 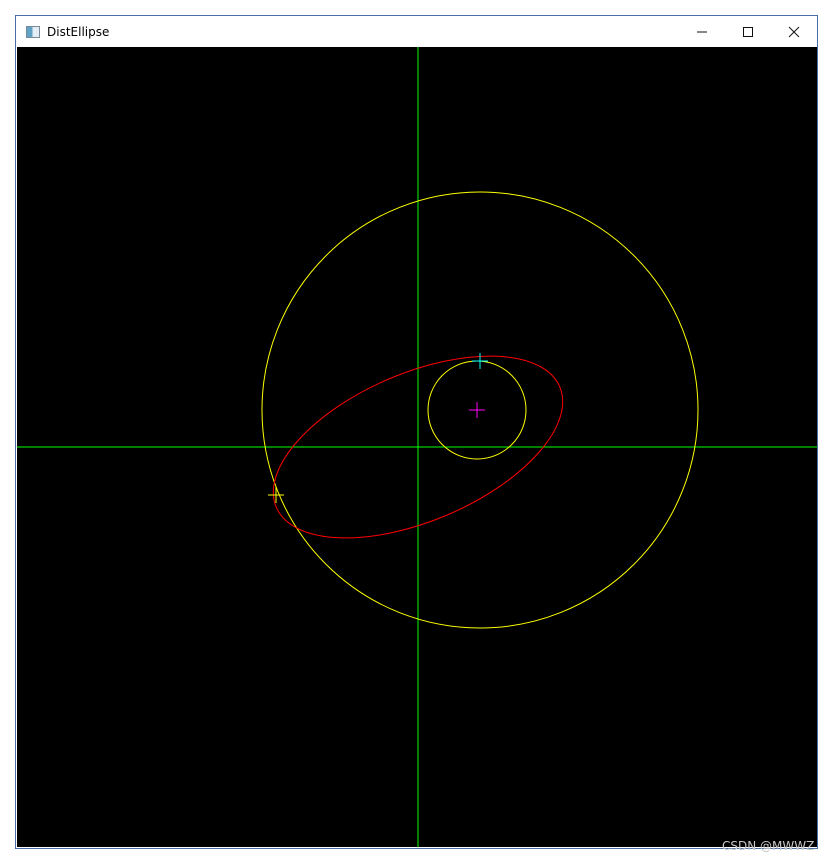 What do you see at coordinates (78, 31) in the screenshot?
I see `window-title: DistEllipse` at bounding box center [78, 31].